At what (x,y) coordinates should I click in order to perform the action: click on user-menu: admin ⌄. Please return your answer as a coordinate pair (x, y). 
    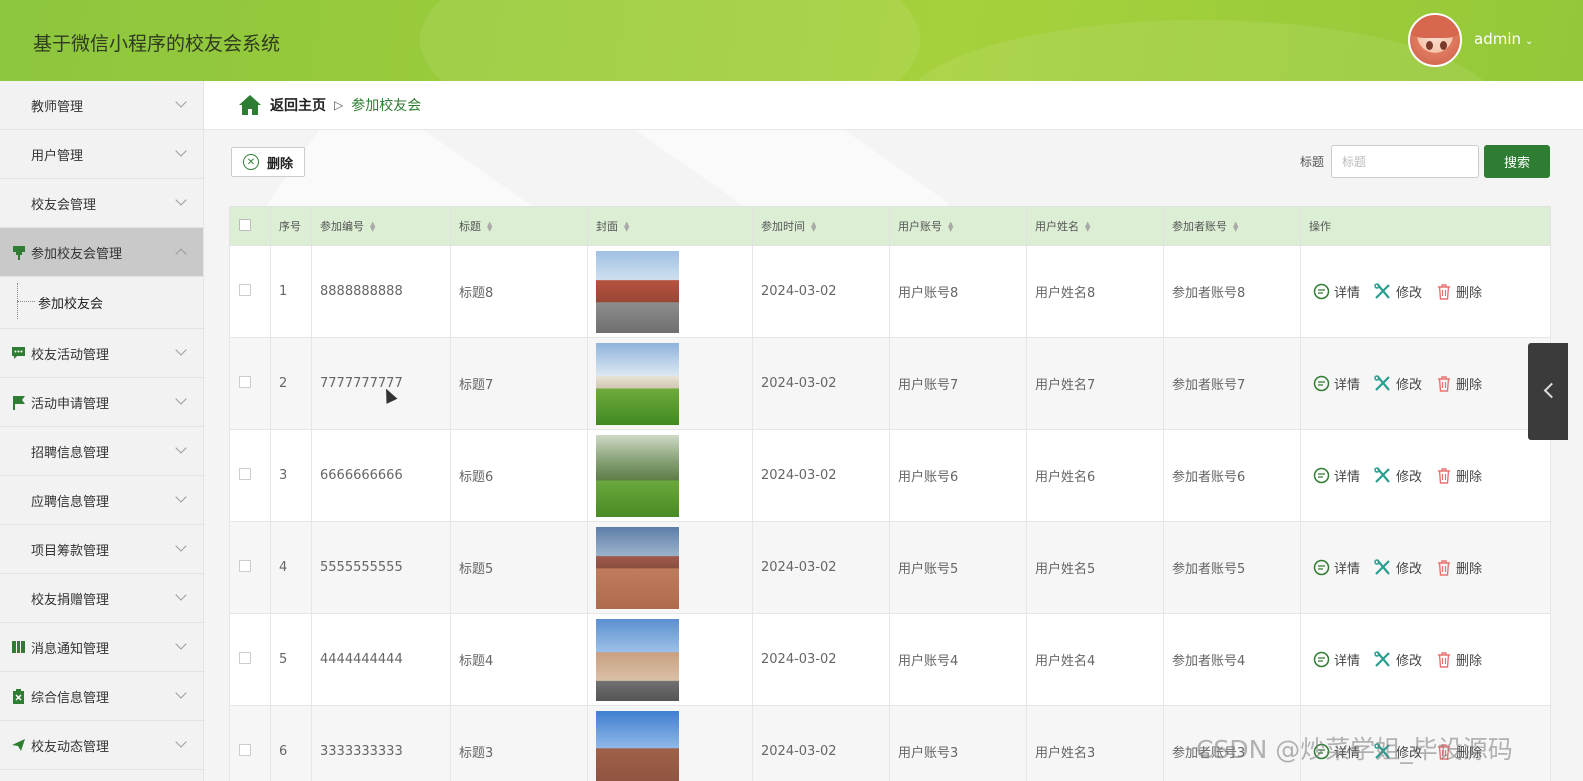
    Looking at the image, I should click on (1503, 39).